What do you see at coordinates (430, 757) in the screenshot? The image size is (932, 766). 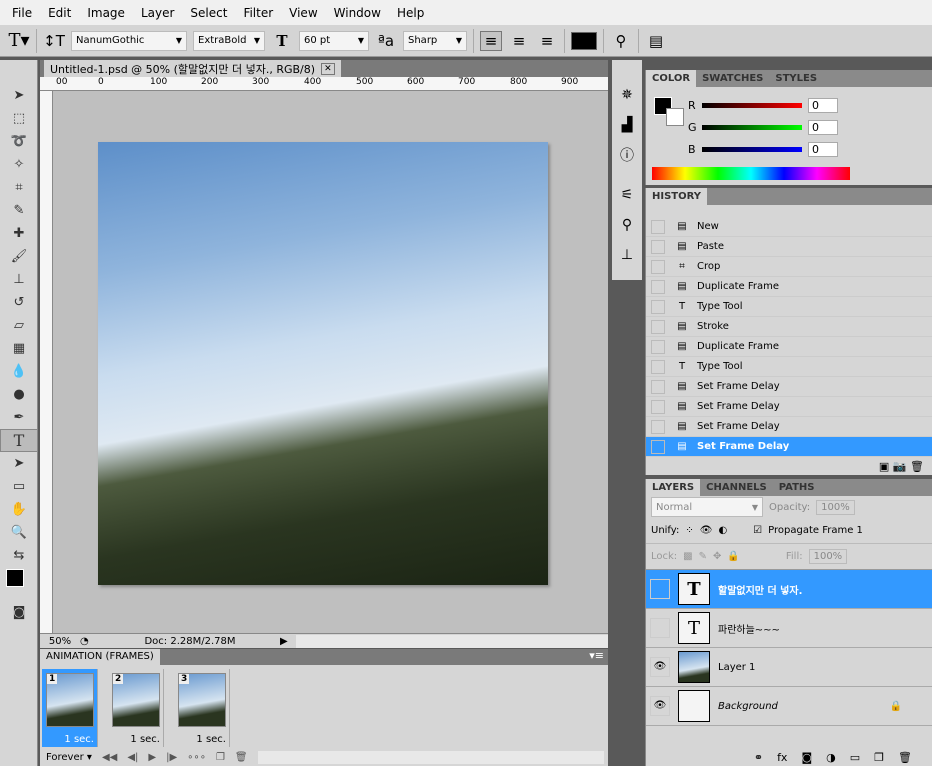 I see `animation-scrollbar` at bounding box center [430, 757].